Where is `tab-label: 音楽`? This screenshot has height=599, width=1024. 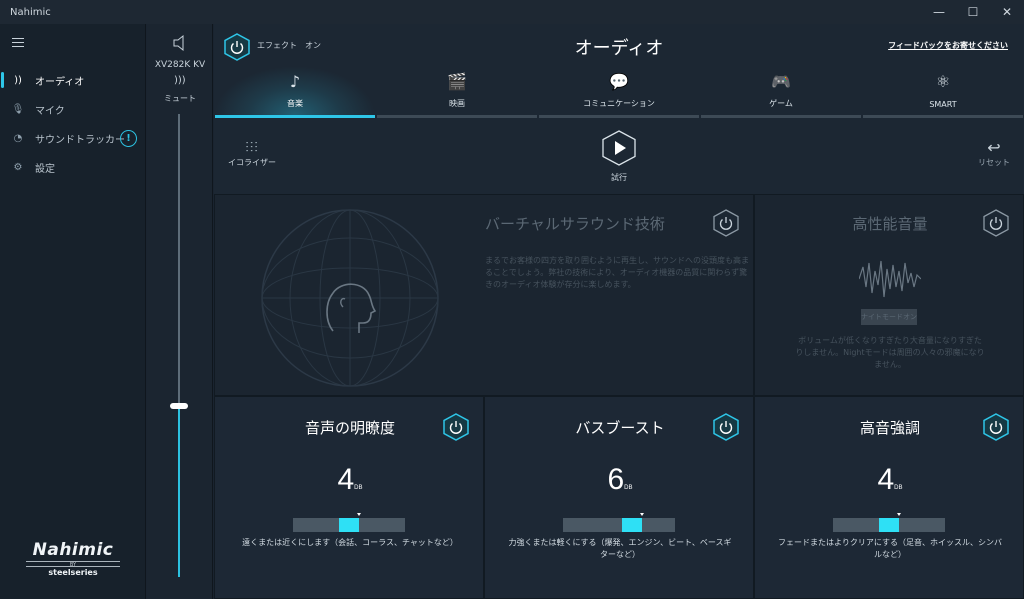 tab-label: 音楽 is located at coordinates (295, 103).